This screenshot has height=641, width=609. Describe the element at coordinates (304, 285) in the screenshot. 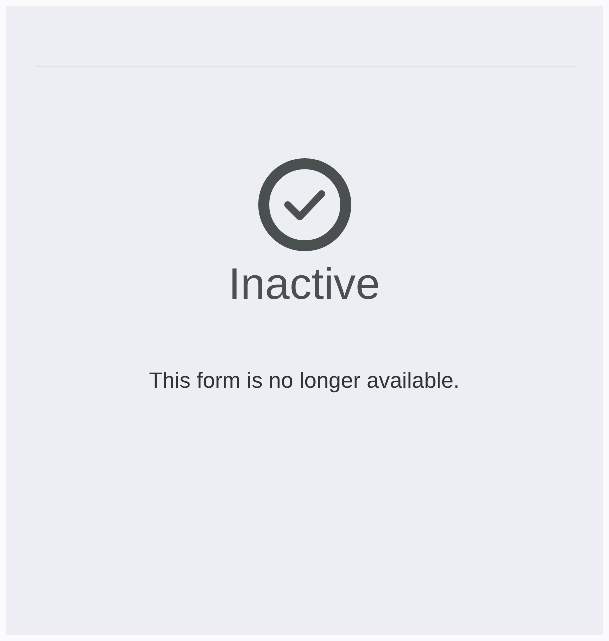

I see `status-title: Inactive` at that location.